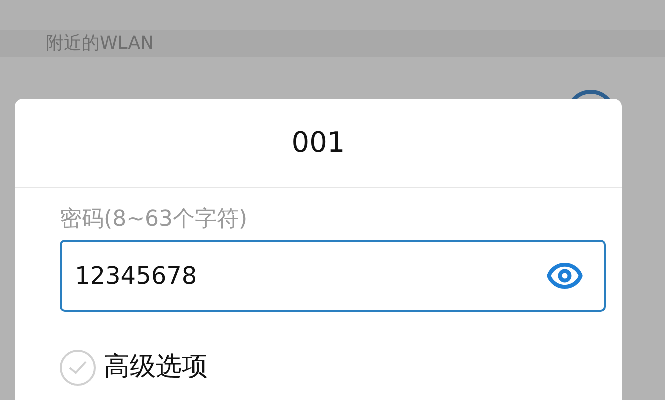 The height and width of the screenshot is (400, 665). What do you see at coordinates (156, 367) in the screenshot?
I see `advanced-options-label: 高级选项` at bounding box center [156, 367].